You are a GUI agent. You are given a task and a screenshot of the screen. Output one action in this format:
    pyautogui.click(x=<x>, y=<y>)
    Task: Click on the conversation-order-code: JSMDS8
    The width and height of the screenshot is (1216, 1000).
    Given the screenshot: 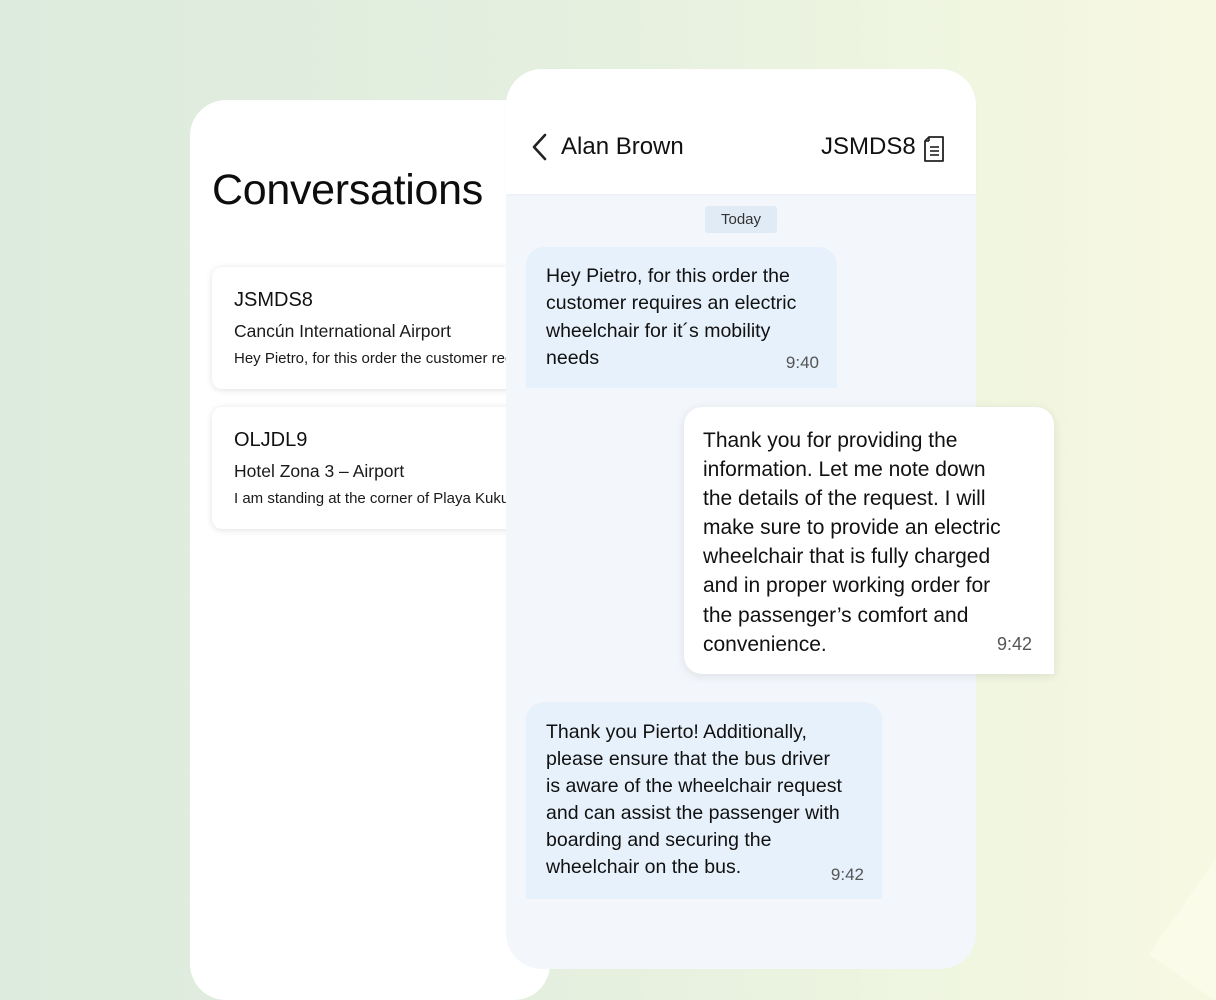 What is the action you would take?
    pyautogui.click(x=273, y=300)
    